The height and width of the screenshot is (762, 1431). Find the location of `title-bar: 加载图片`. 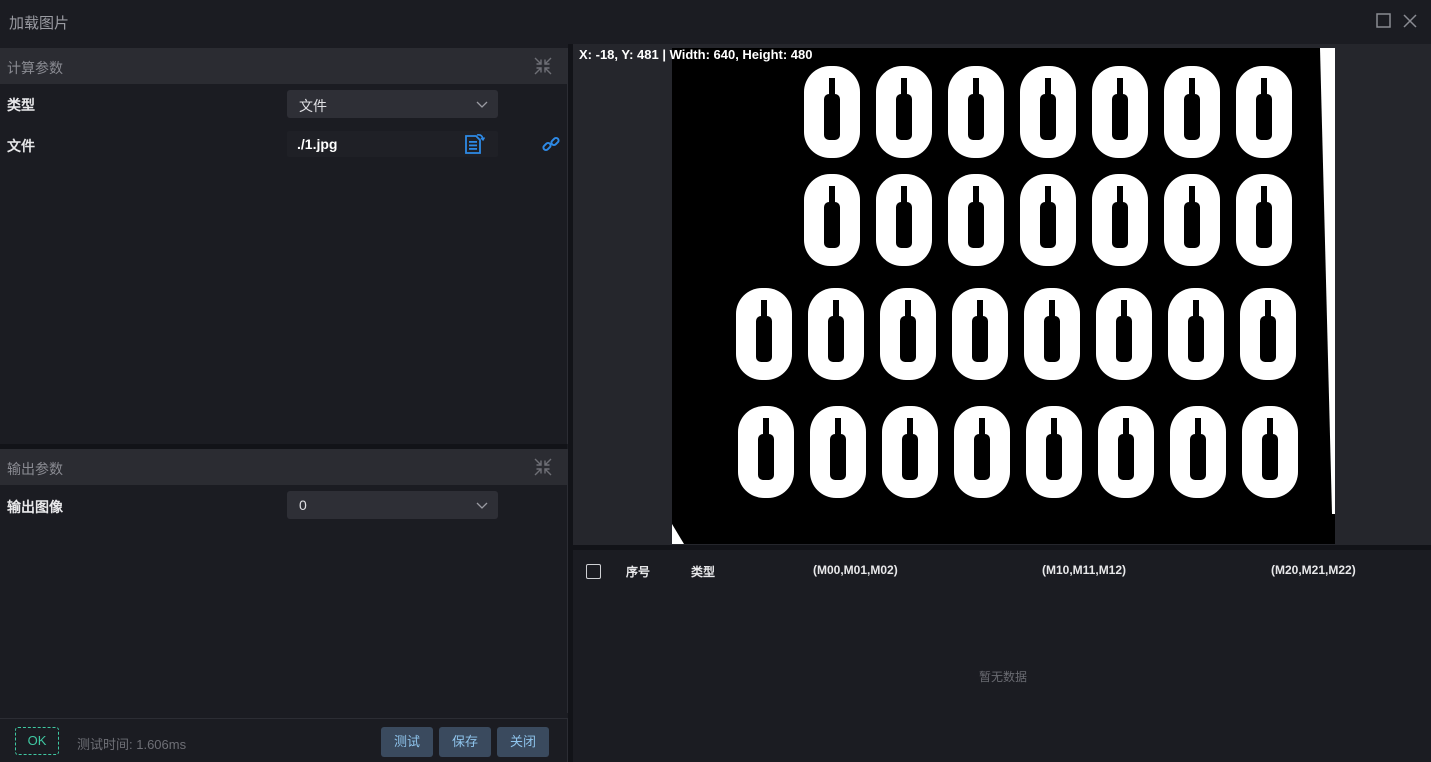

title-bar: 加载图片 is located at coordinates (715, 22).